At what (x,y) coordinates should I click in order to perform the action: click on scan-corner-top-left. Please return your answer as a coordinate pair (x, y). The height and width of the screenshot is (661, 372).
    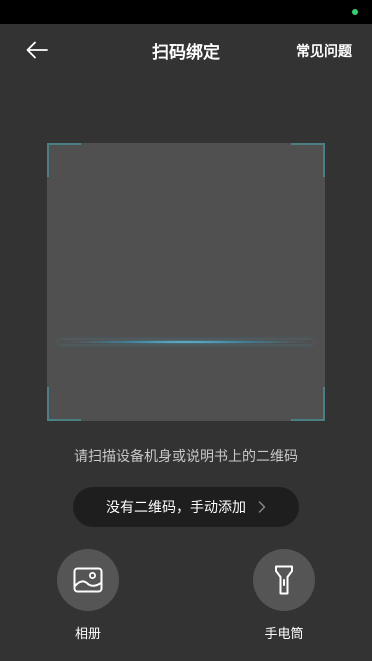
    Looking at the image, I should click on (64, 160).